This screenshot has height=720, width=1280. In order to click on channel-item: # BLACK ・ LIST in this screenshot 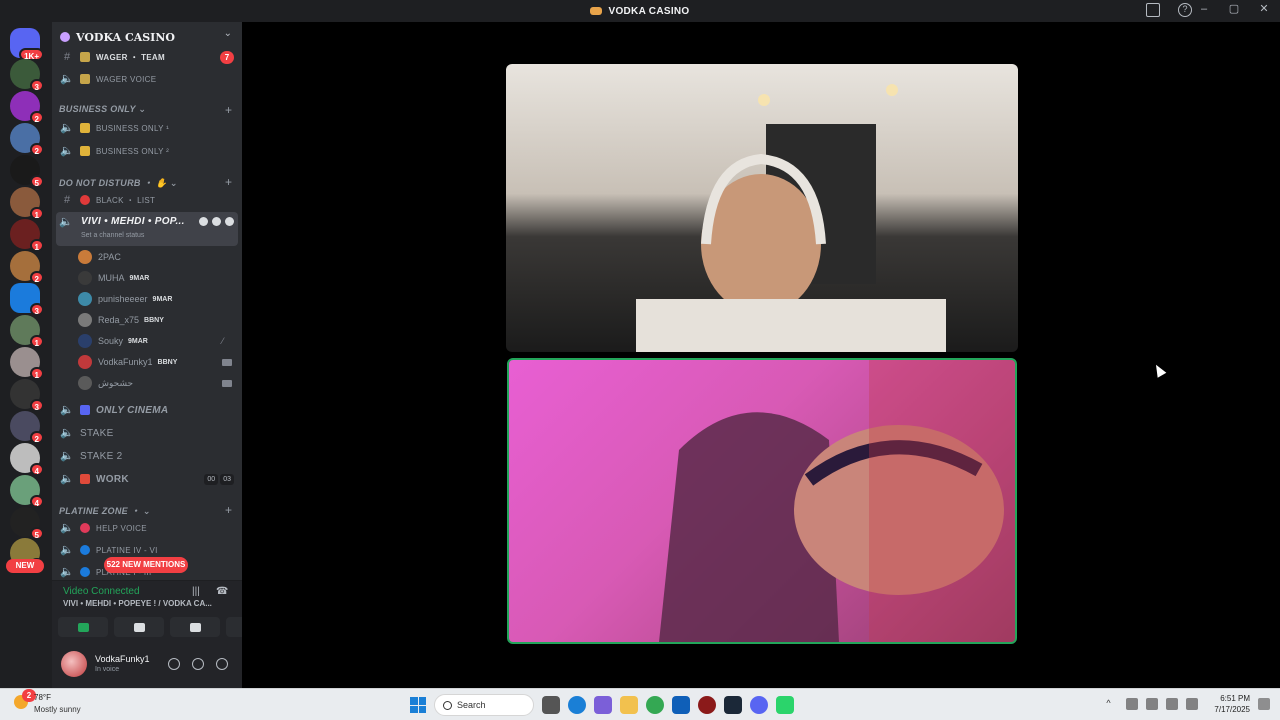, I will do `click(147, 200)`.